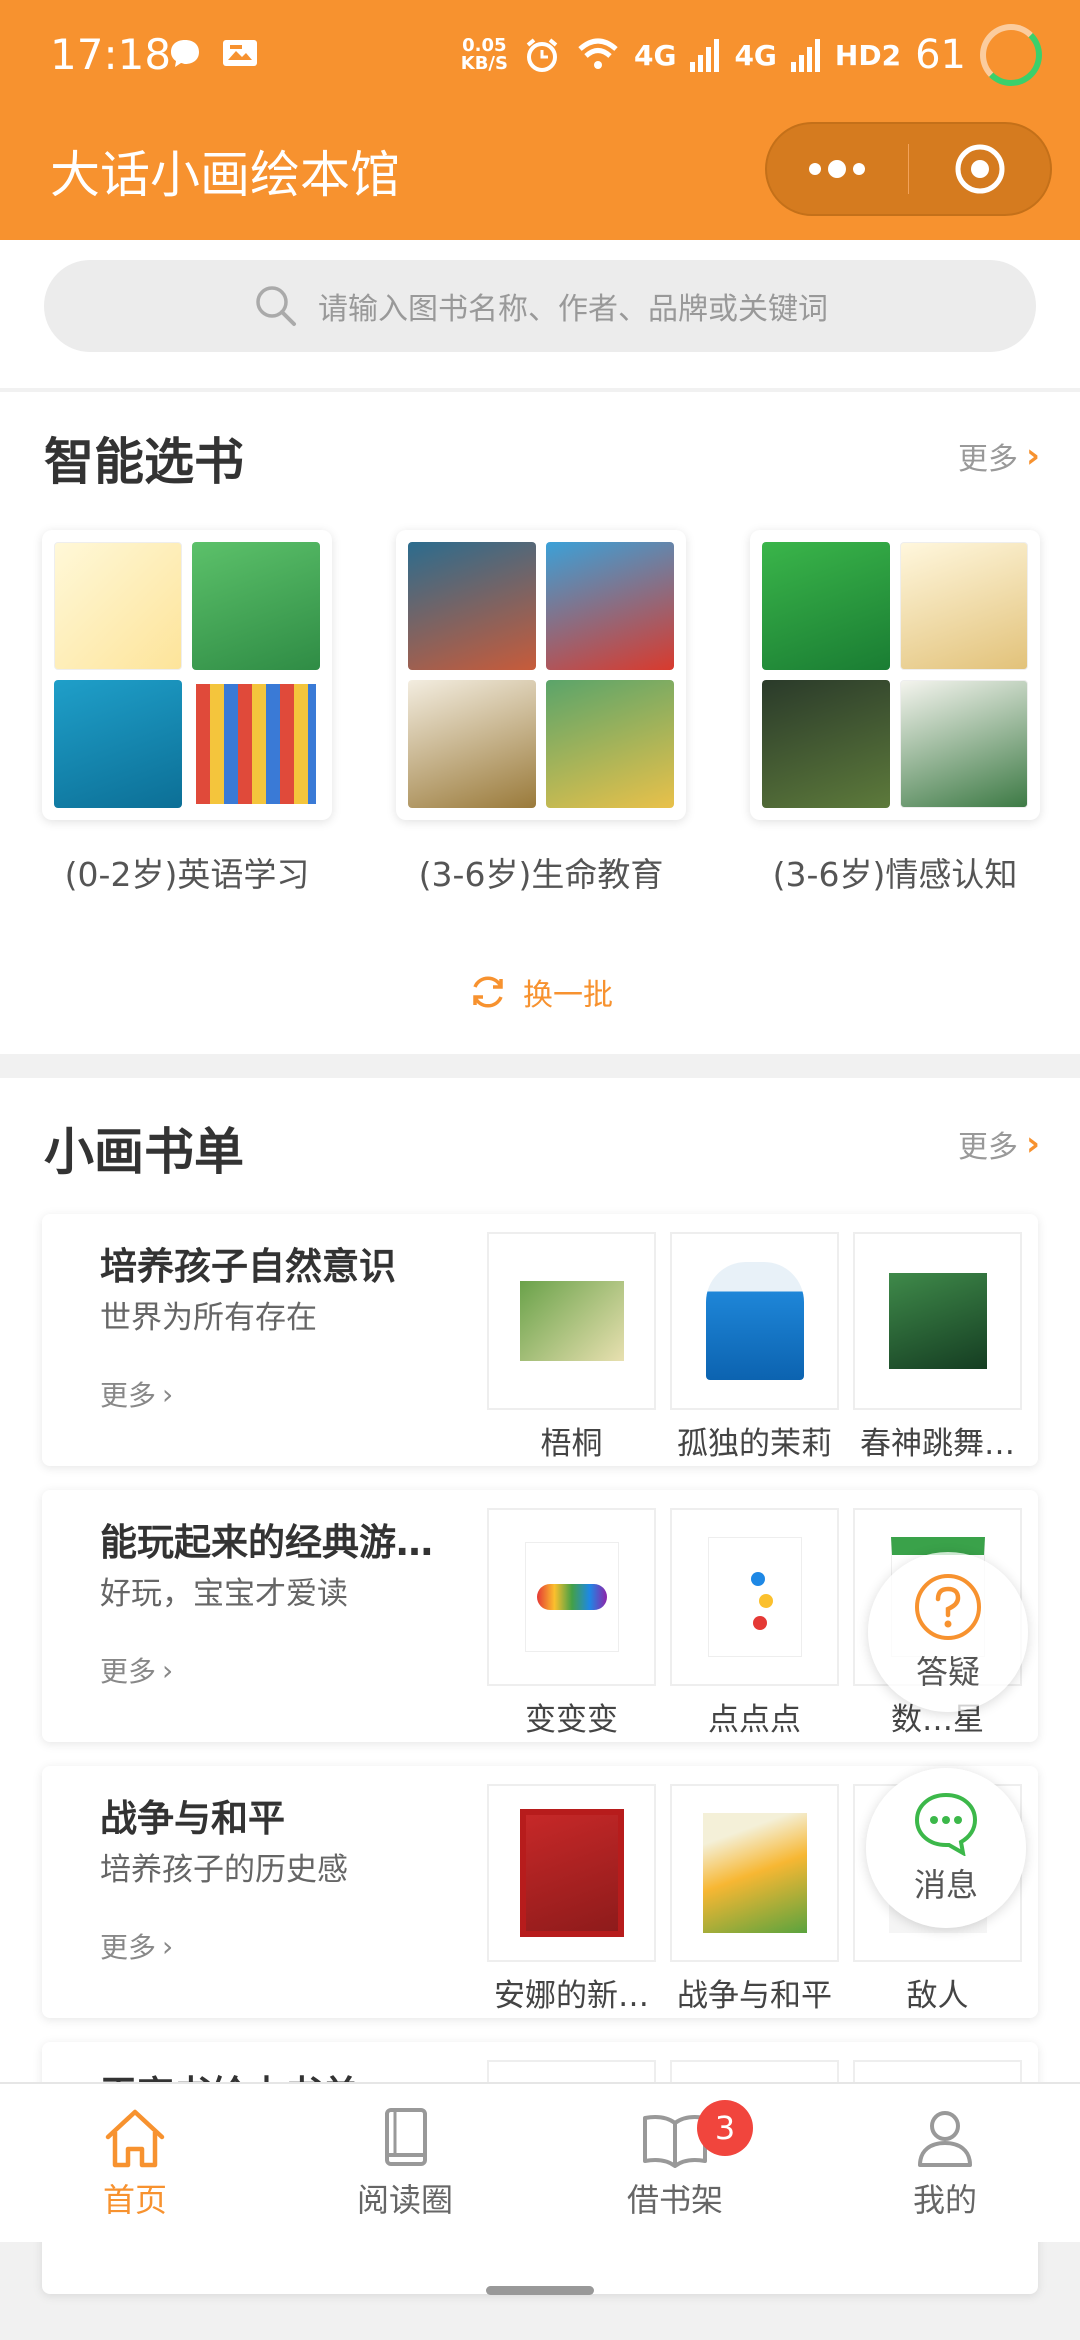  I want to click on smart-picks-more: 更多 ›, so click(999, 456).